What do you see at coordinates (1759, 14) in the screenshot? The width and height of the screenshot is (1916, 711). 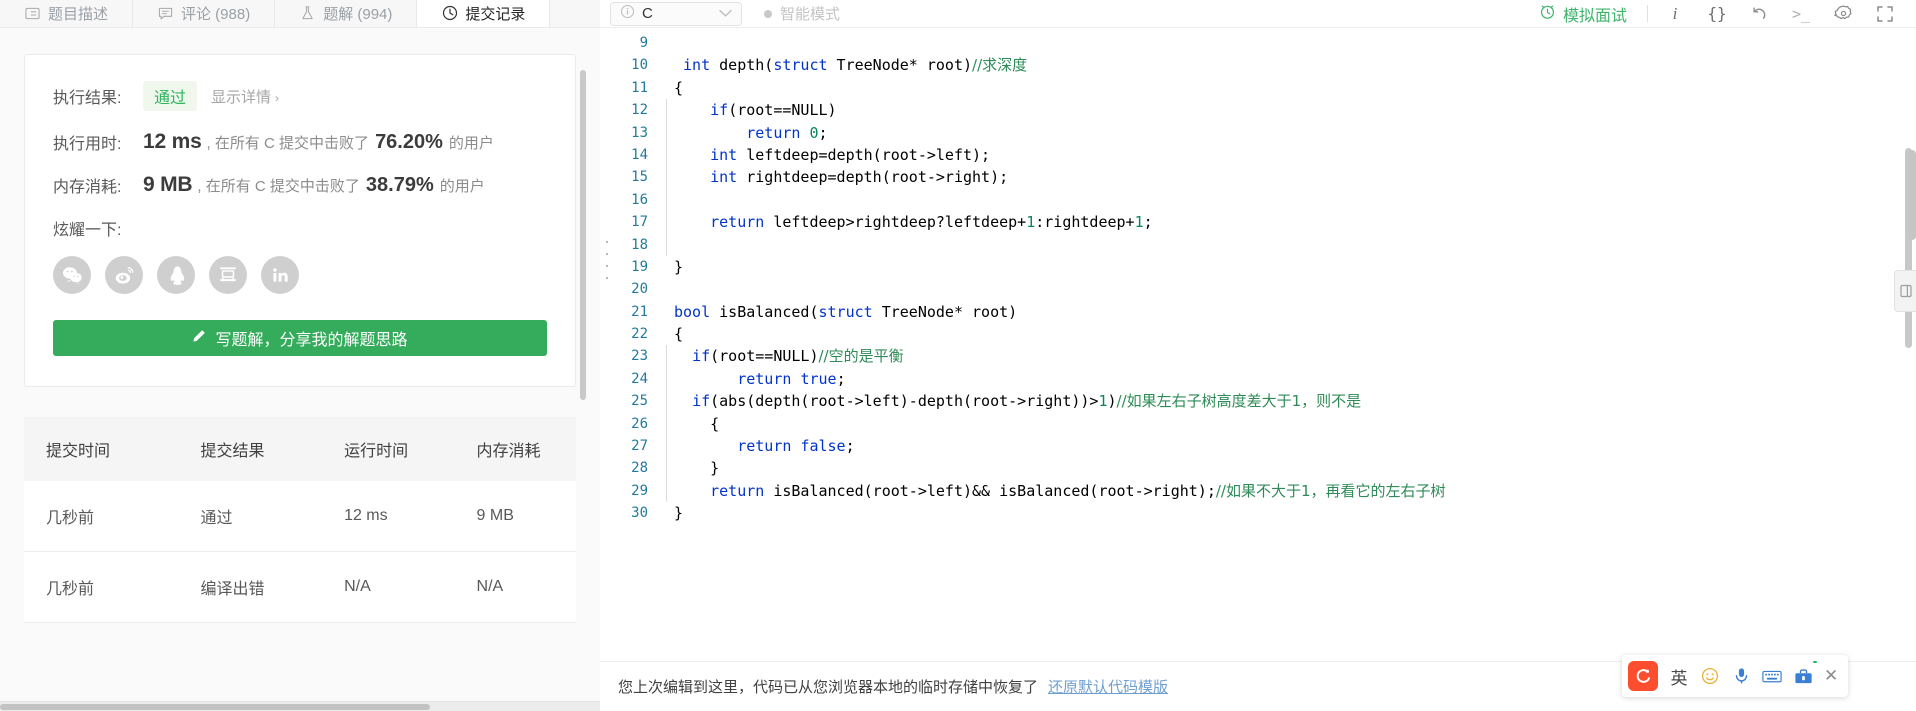 I see `undo-icon` at bounding box center [1759, 14].